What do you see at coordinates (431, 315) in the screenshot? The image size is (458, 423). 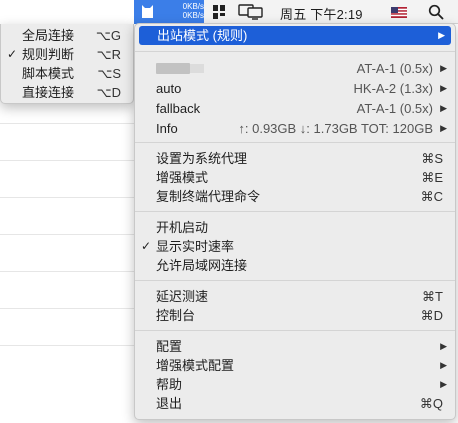 I see `shortcut-label: ⌘D` at bounding box center [431, 315].